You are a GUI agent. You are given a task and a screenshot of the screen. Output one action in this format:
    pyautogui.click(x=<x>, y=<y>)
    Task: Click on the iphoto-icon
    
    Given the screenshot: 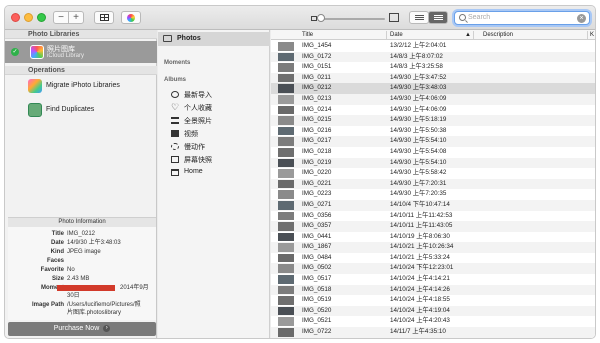 What is the action you would take?
    pyautogui.click(x=35, y=86)
    